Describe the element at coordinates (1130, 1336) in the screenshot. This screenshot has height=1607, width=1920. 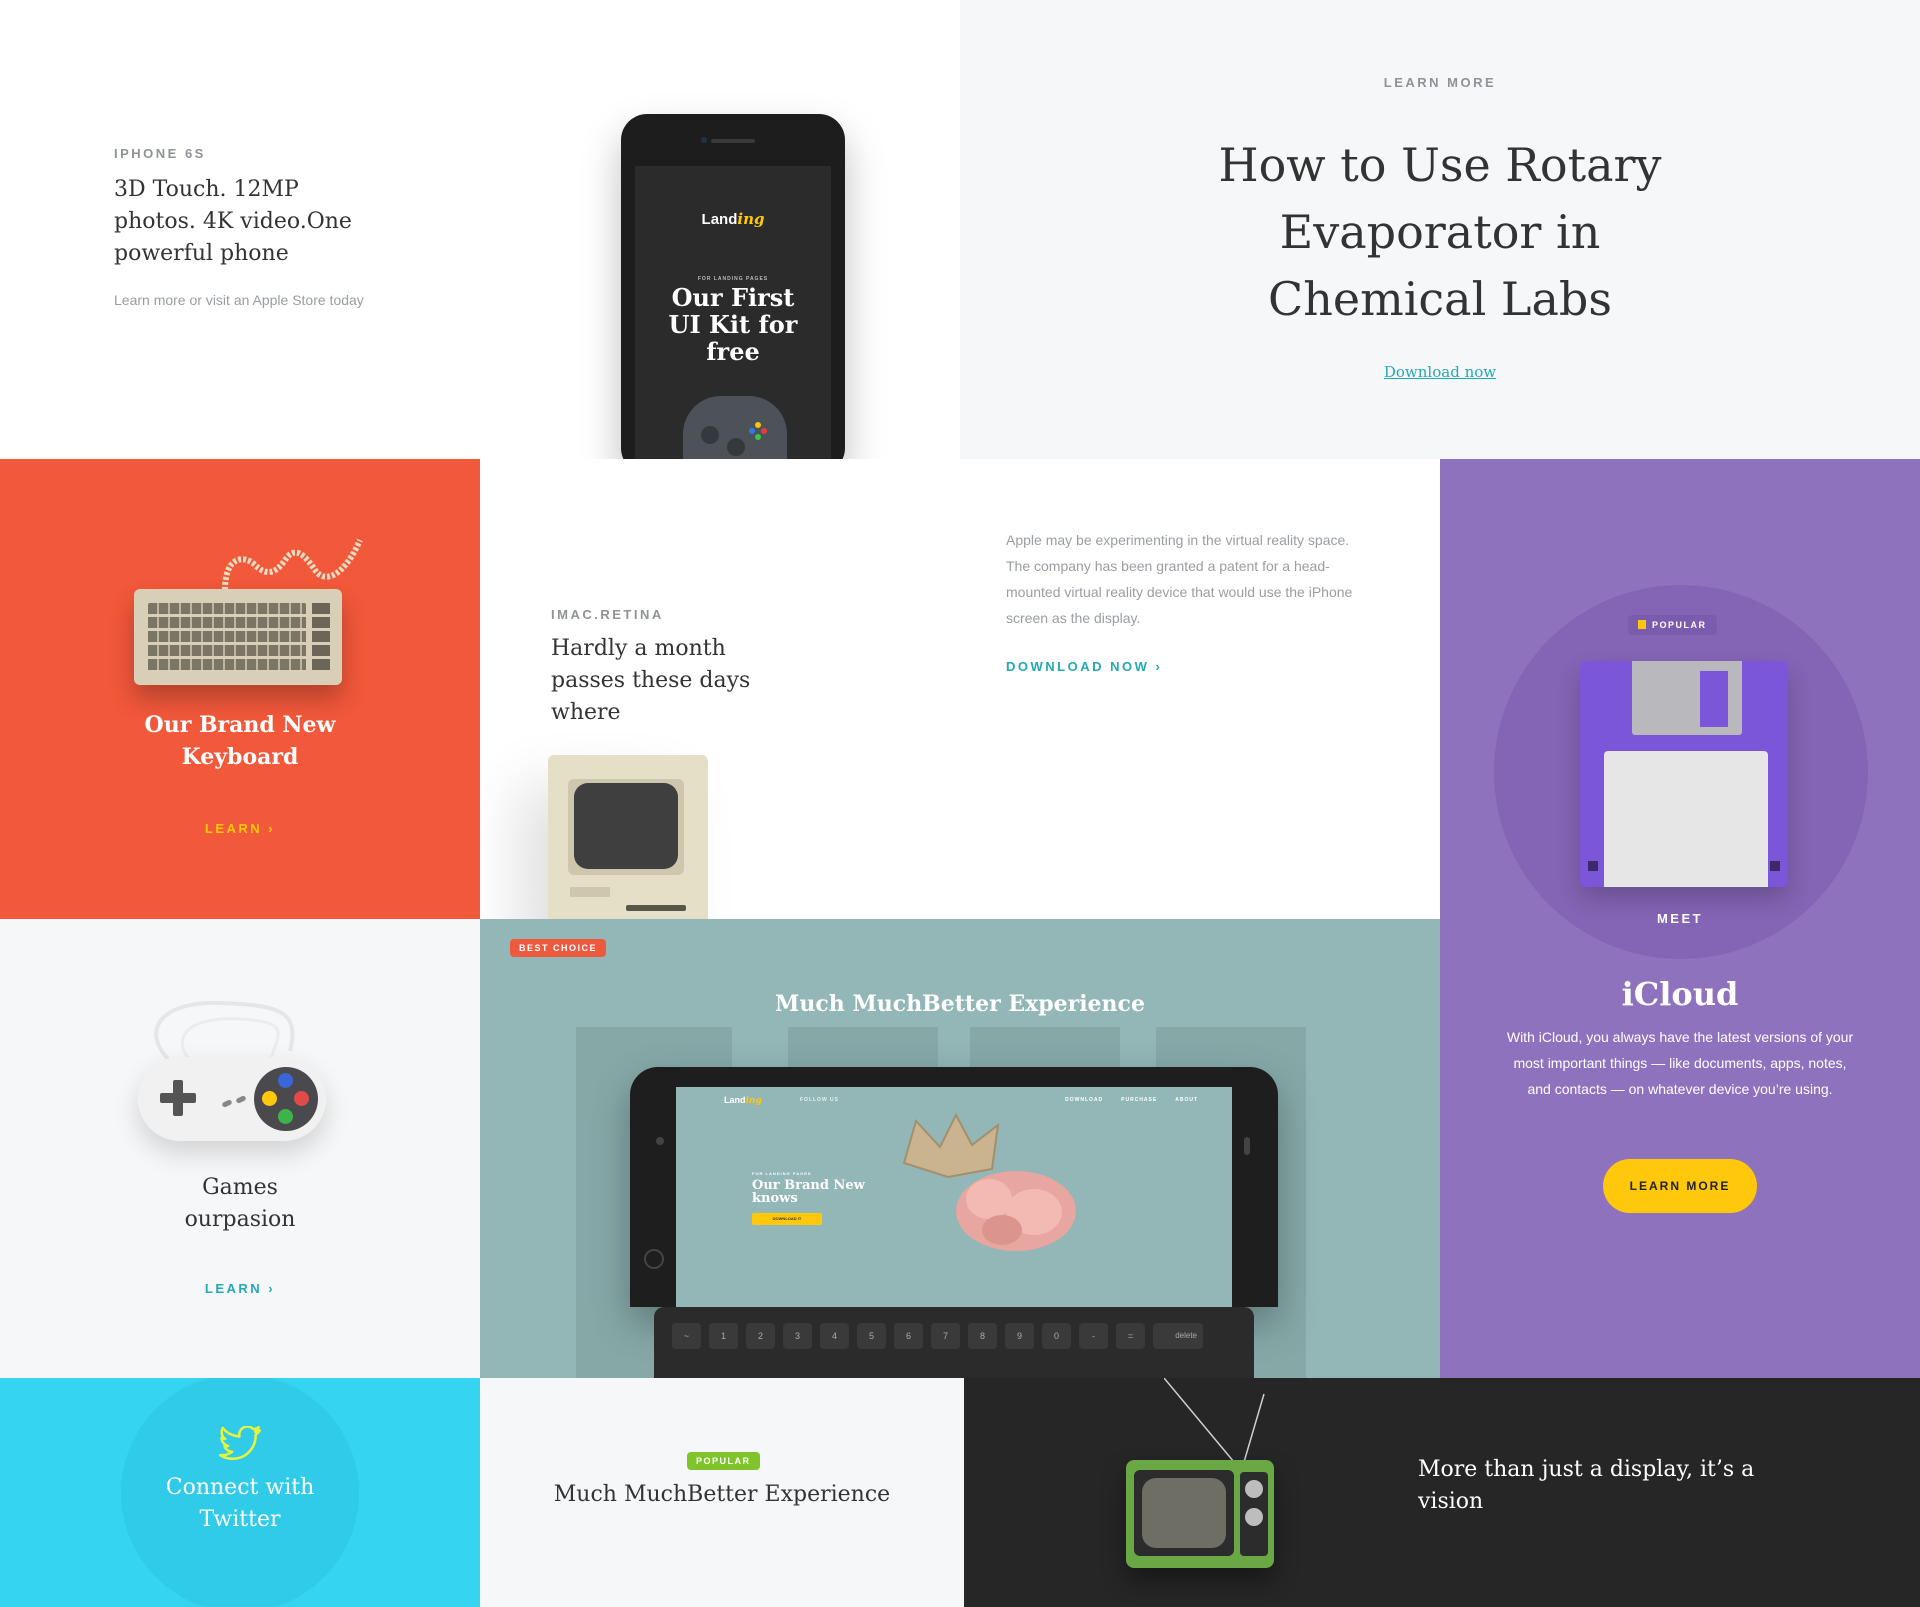
I see `key: =` at that location.